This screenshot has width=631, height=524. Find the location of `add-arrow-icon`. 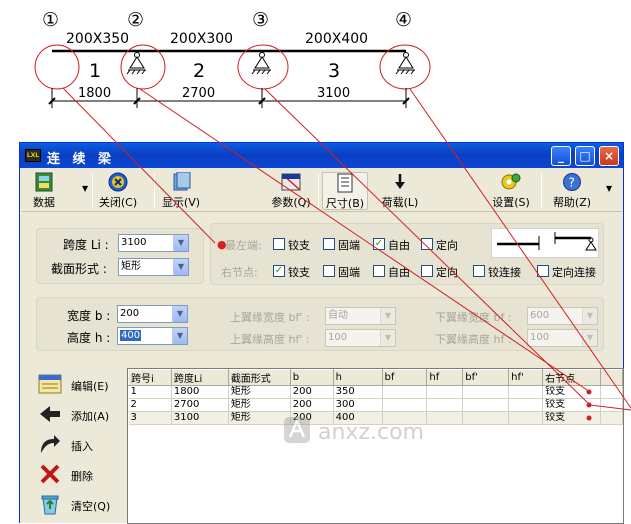

add-arrow-icon is located at coordinates (50, 414).